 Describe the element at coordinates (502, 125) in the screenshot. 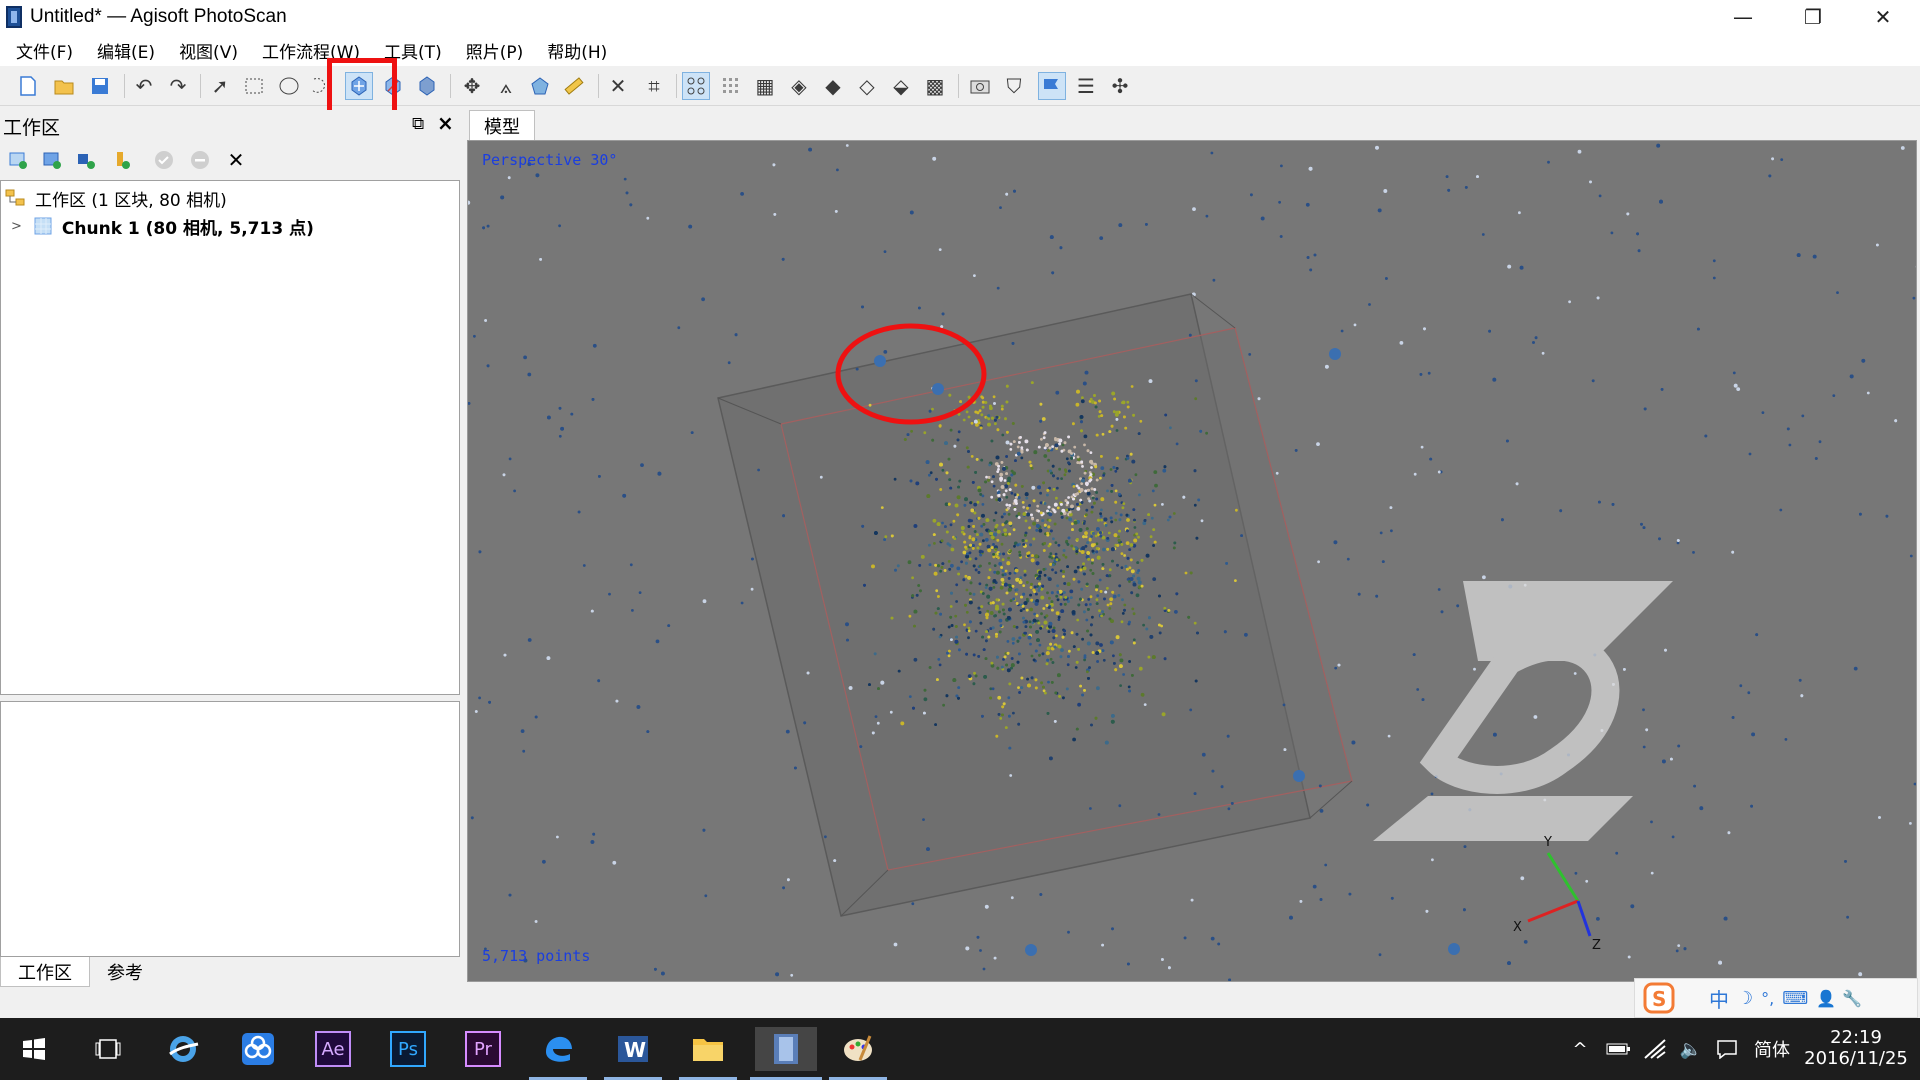

I see `tab-model: 模型` at that location.